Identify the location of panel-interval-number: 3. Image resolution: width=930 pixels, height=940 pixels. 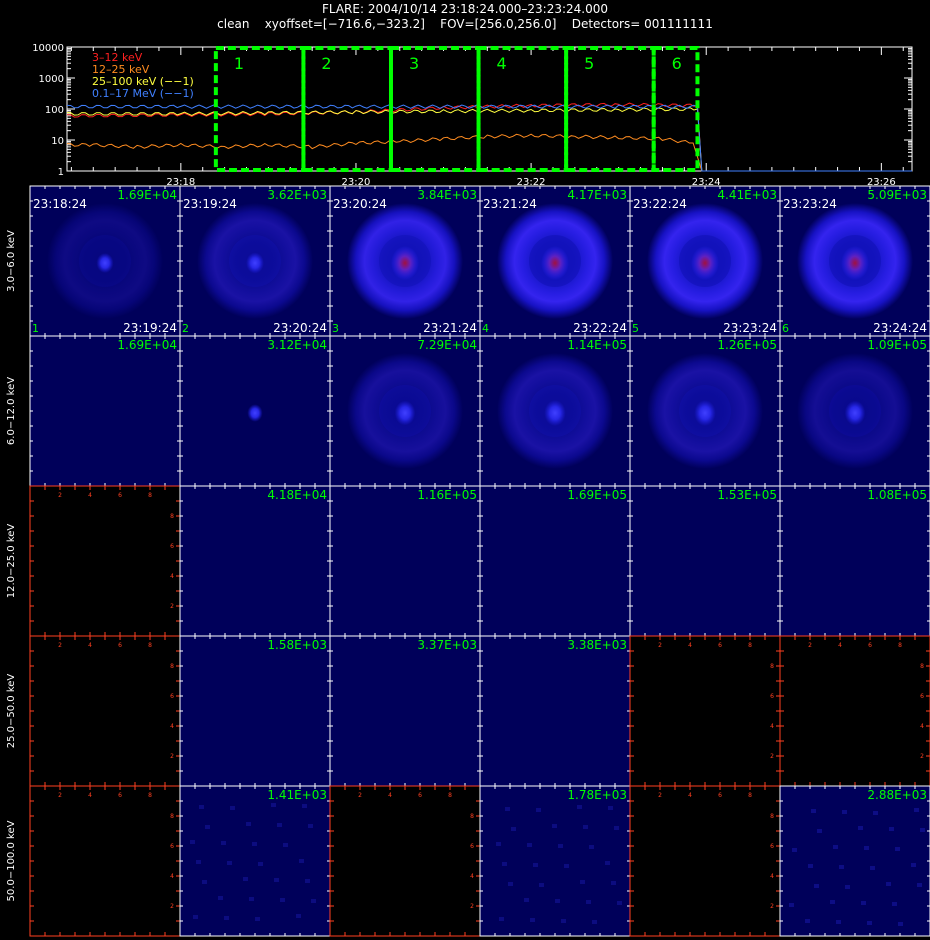
(335, 328).